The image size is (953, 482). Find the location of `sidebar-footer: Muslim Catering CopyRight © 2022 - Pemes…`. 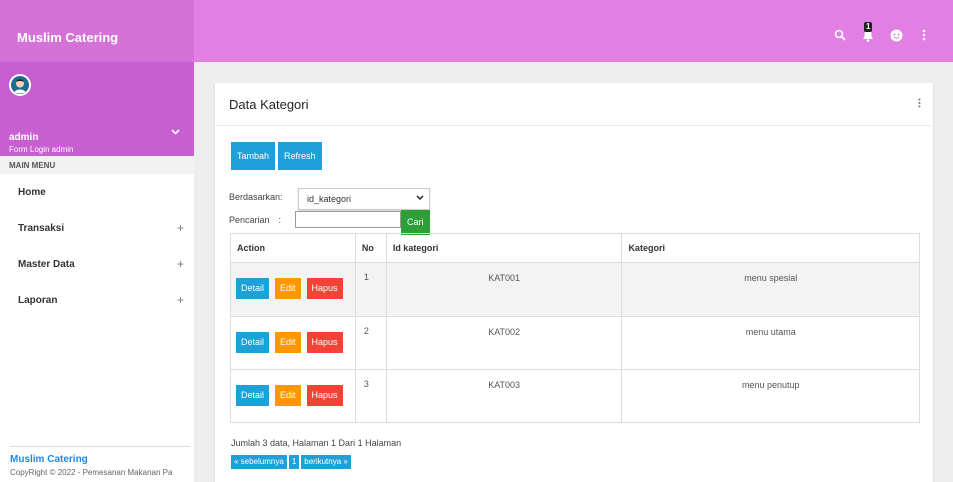

sidebar-footer: Muslim Catering CopyRight © 2022 - Pemes… is located at coordinates (100, 464).